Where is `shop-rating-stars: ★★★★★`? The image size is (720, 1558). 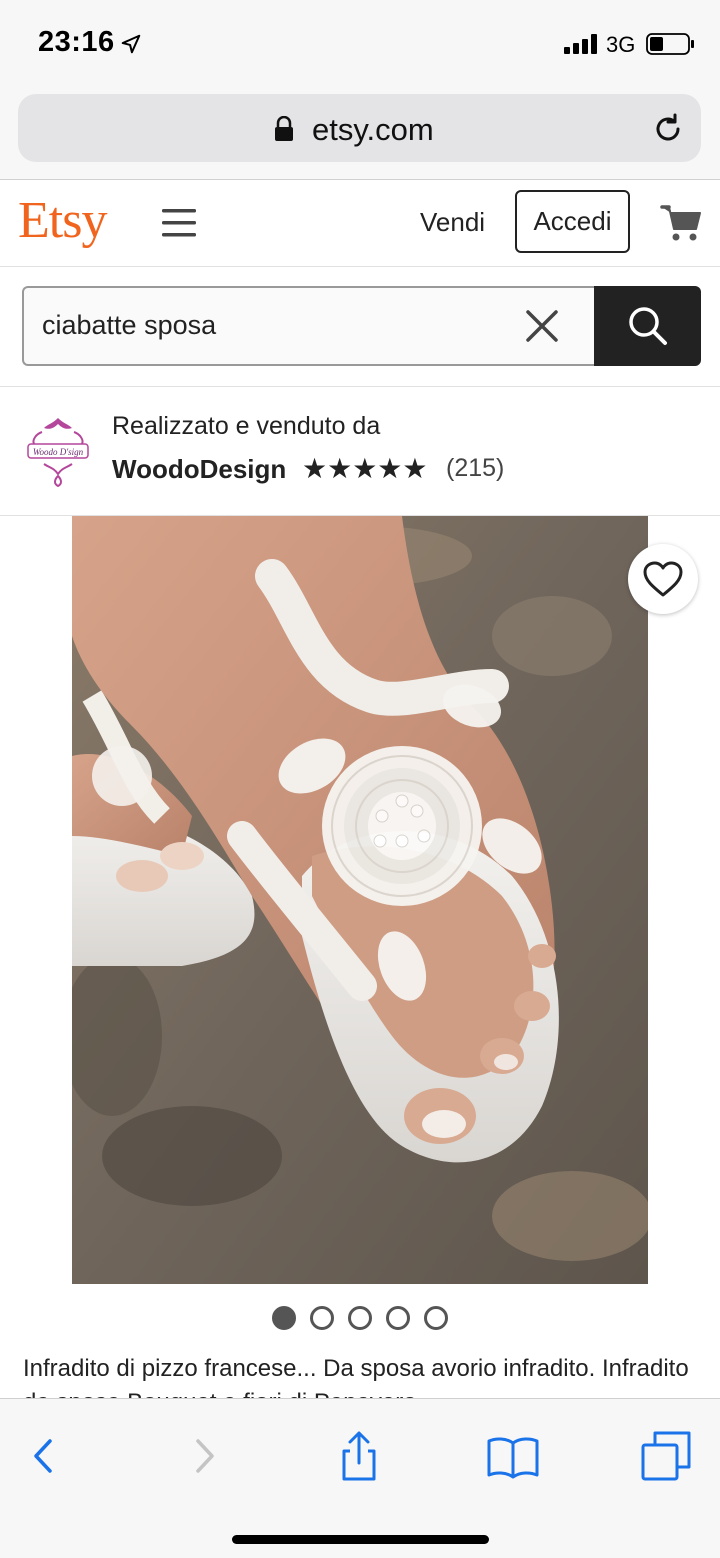 shop-rating-stars: ★★★★★ is located at coordinates (365, 468).